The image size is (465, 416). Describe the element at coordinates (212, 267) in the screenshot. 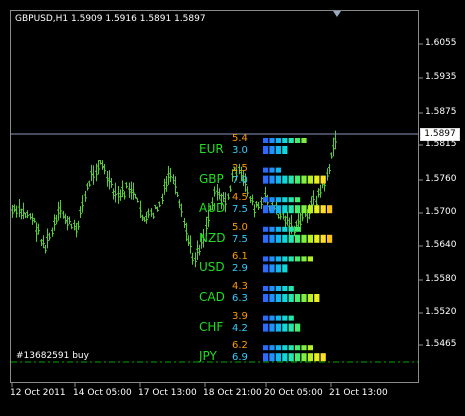

I see `currency-label-usd: USD` at that location.